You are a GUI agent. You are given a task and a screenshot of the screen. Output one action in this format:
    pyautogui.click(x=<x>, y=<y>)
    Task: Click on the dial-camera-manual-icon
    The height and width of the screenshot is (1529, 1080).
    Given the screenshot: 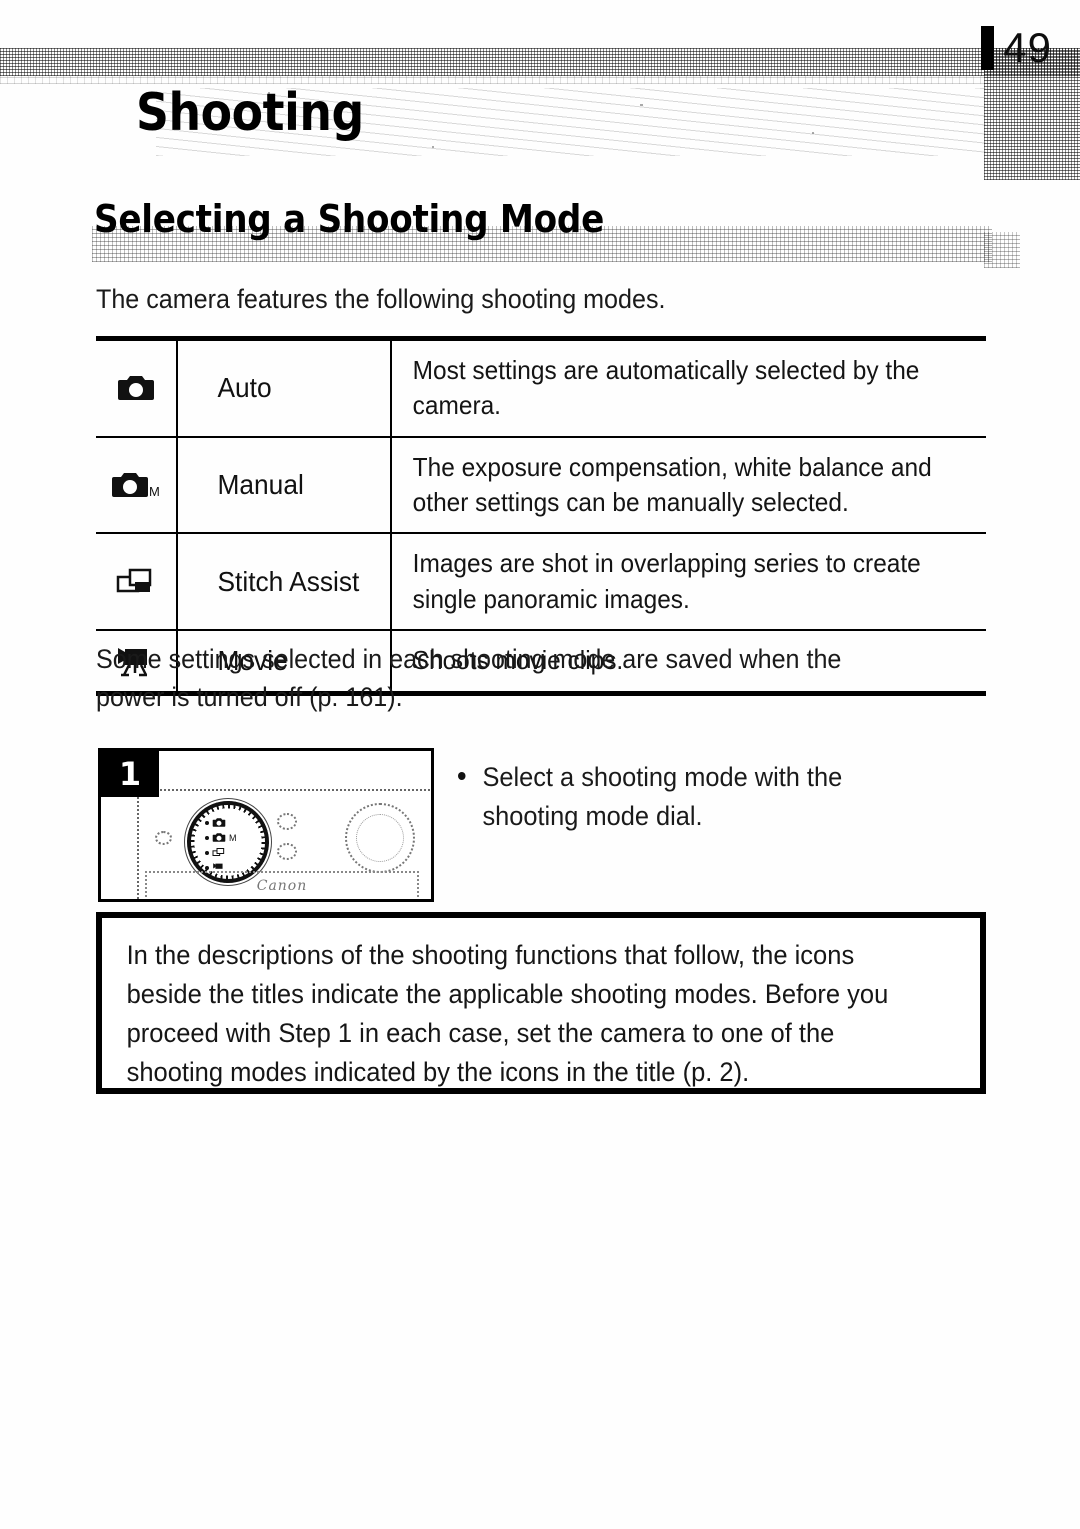 What is the action you would take?
    pyautogui.click(x=219, y=837)
    